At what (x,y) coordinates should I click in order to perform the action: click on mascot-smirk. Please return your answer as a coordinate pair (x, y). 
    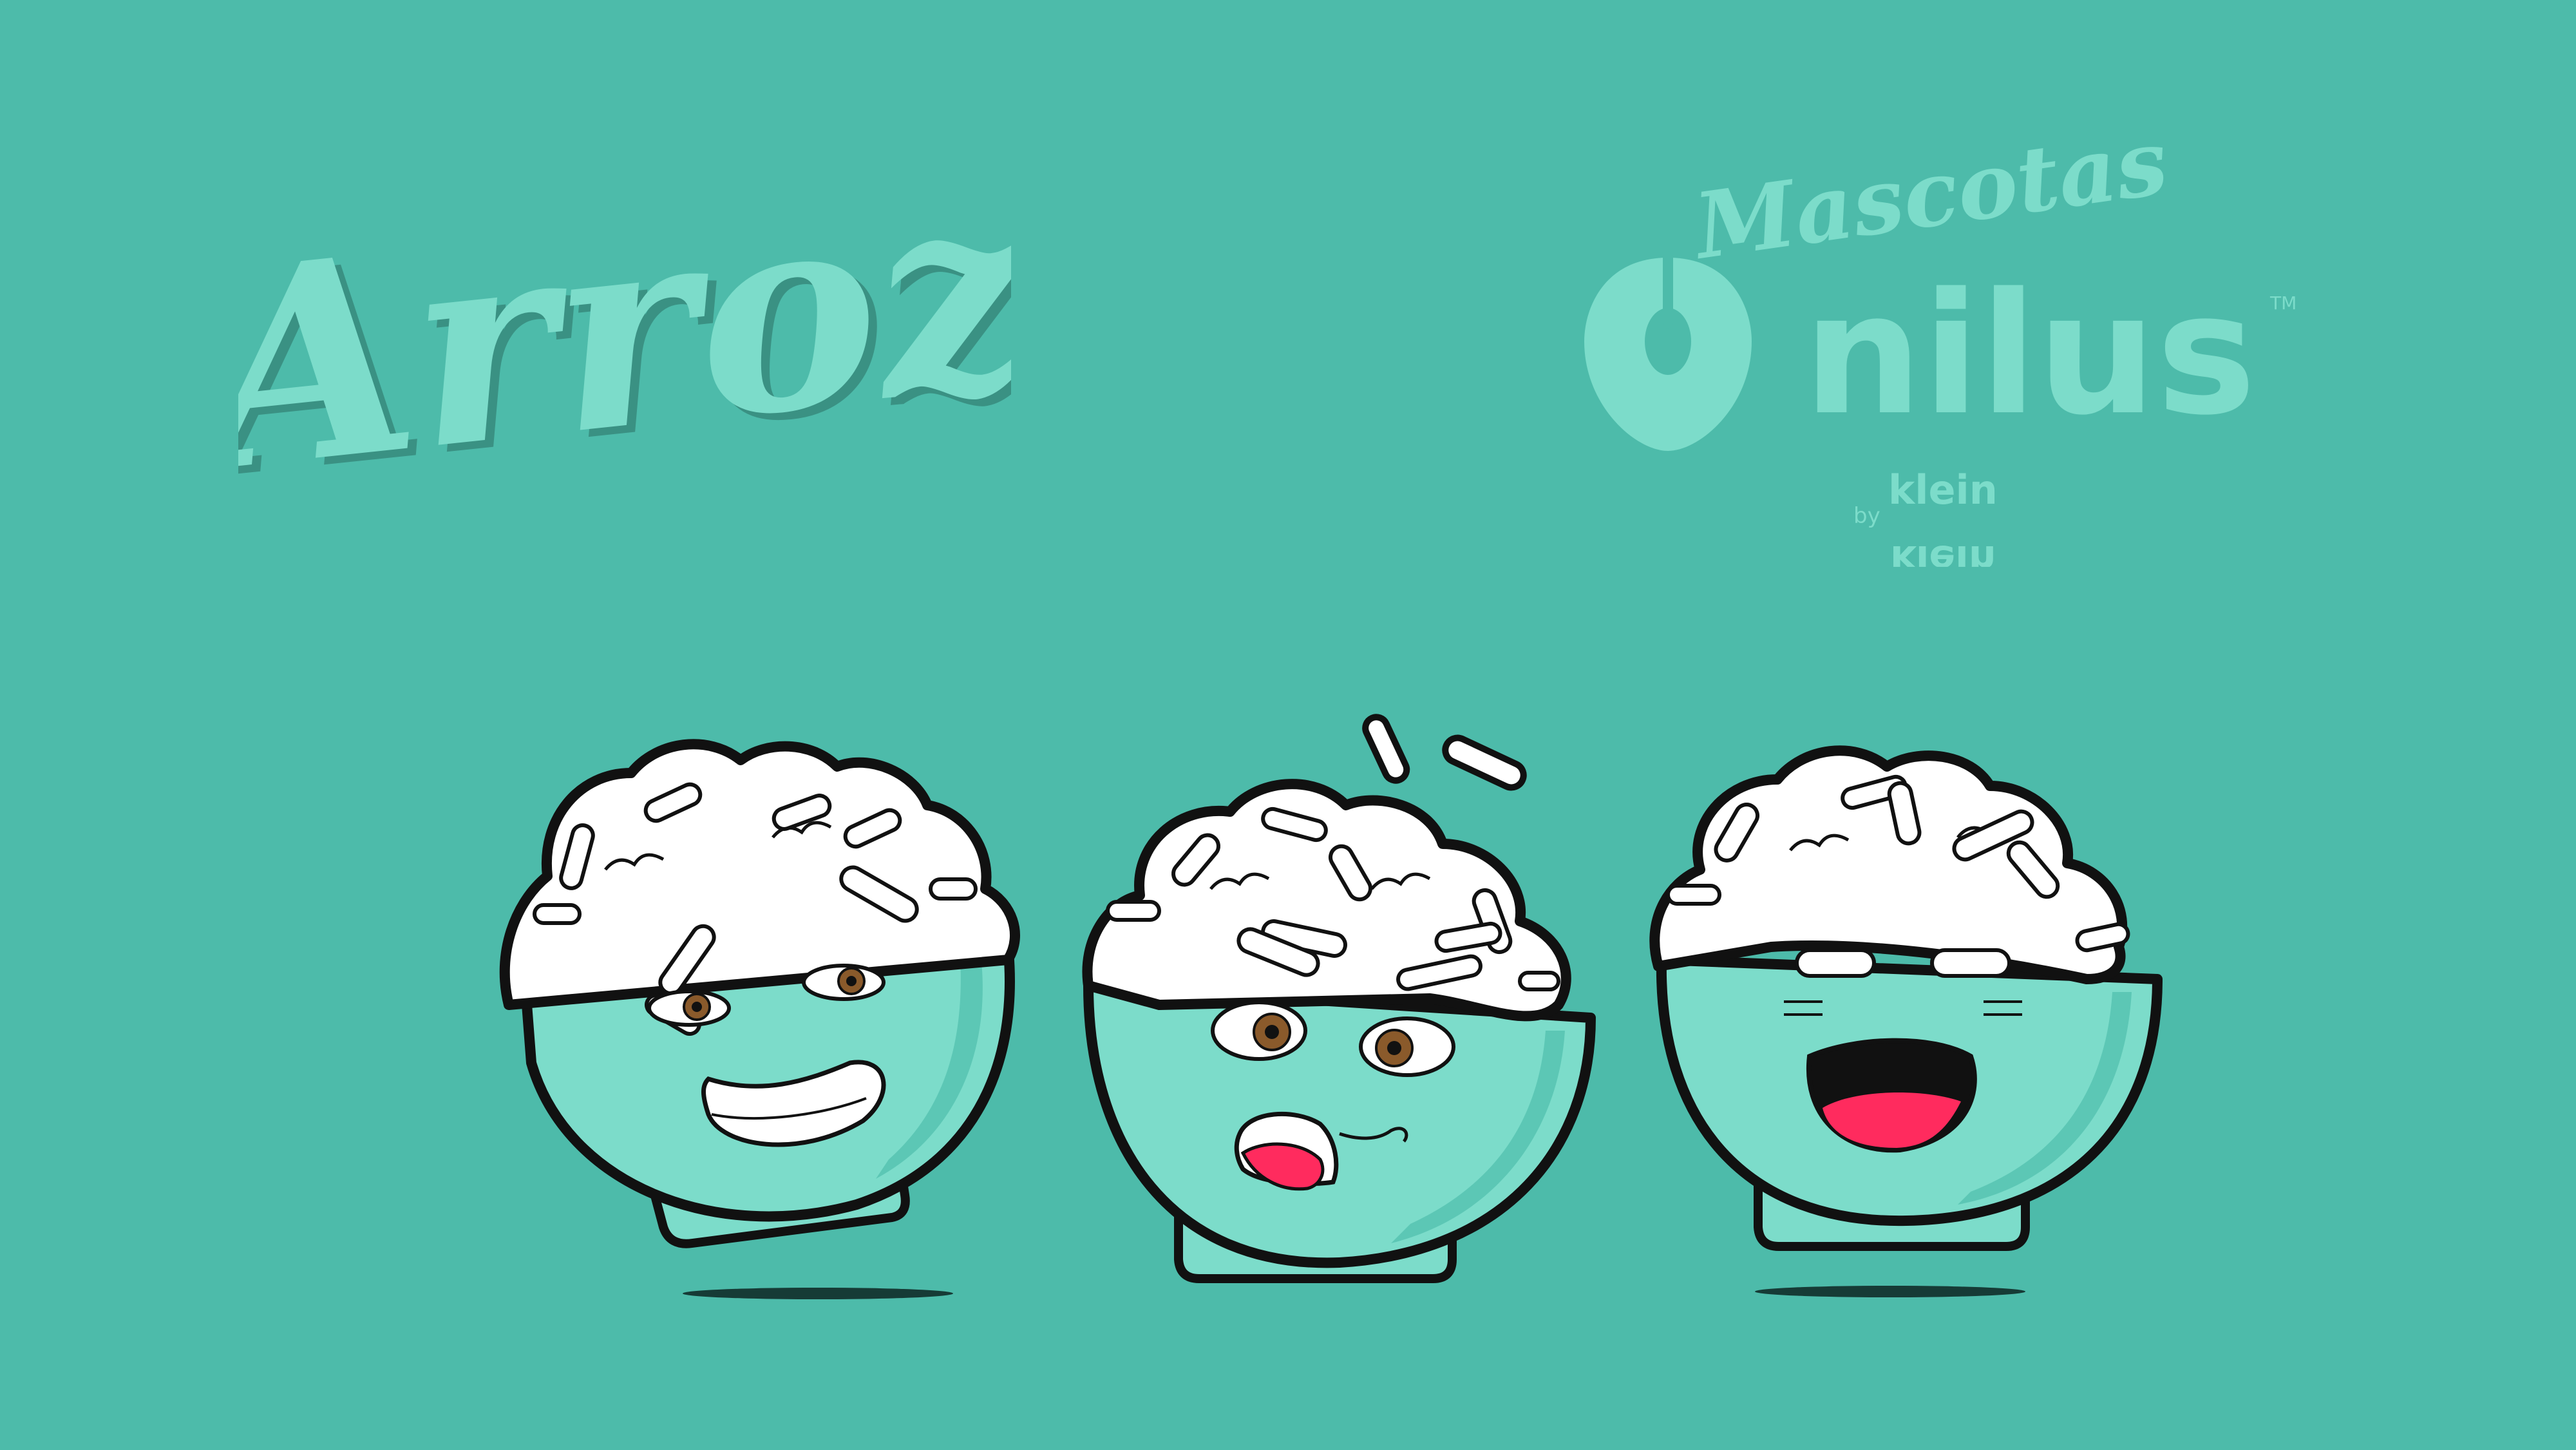
    Looking at the image, I should click on (760, 1019).